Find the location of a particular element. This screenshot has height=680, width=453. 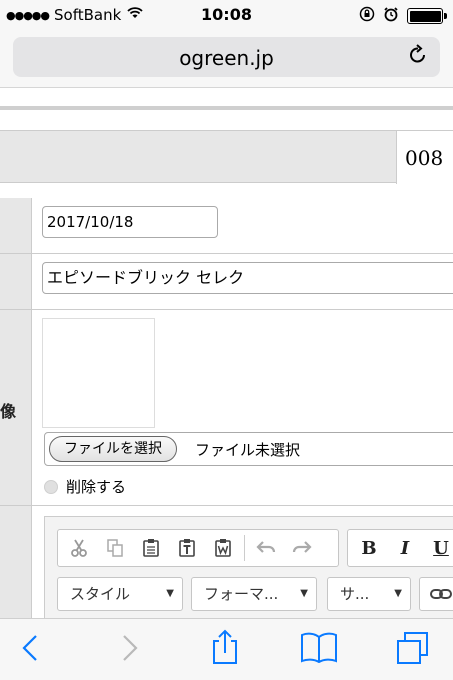

date-field: 2017/10/18 is located at coordinates (130, 222).